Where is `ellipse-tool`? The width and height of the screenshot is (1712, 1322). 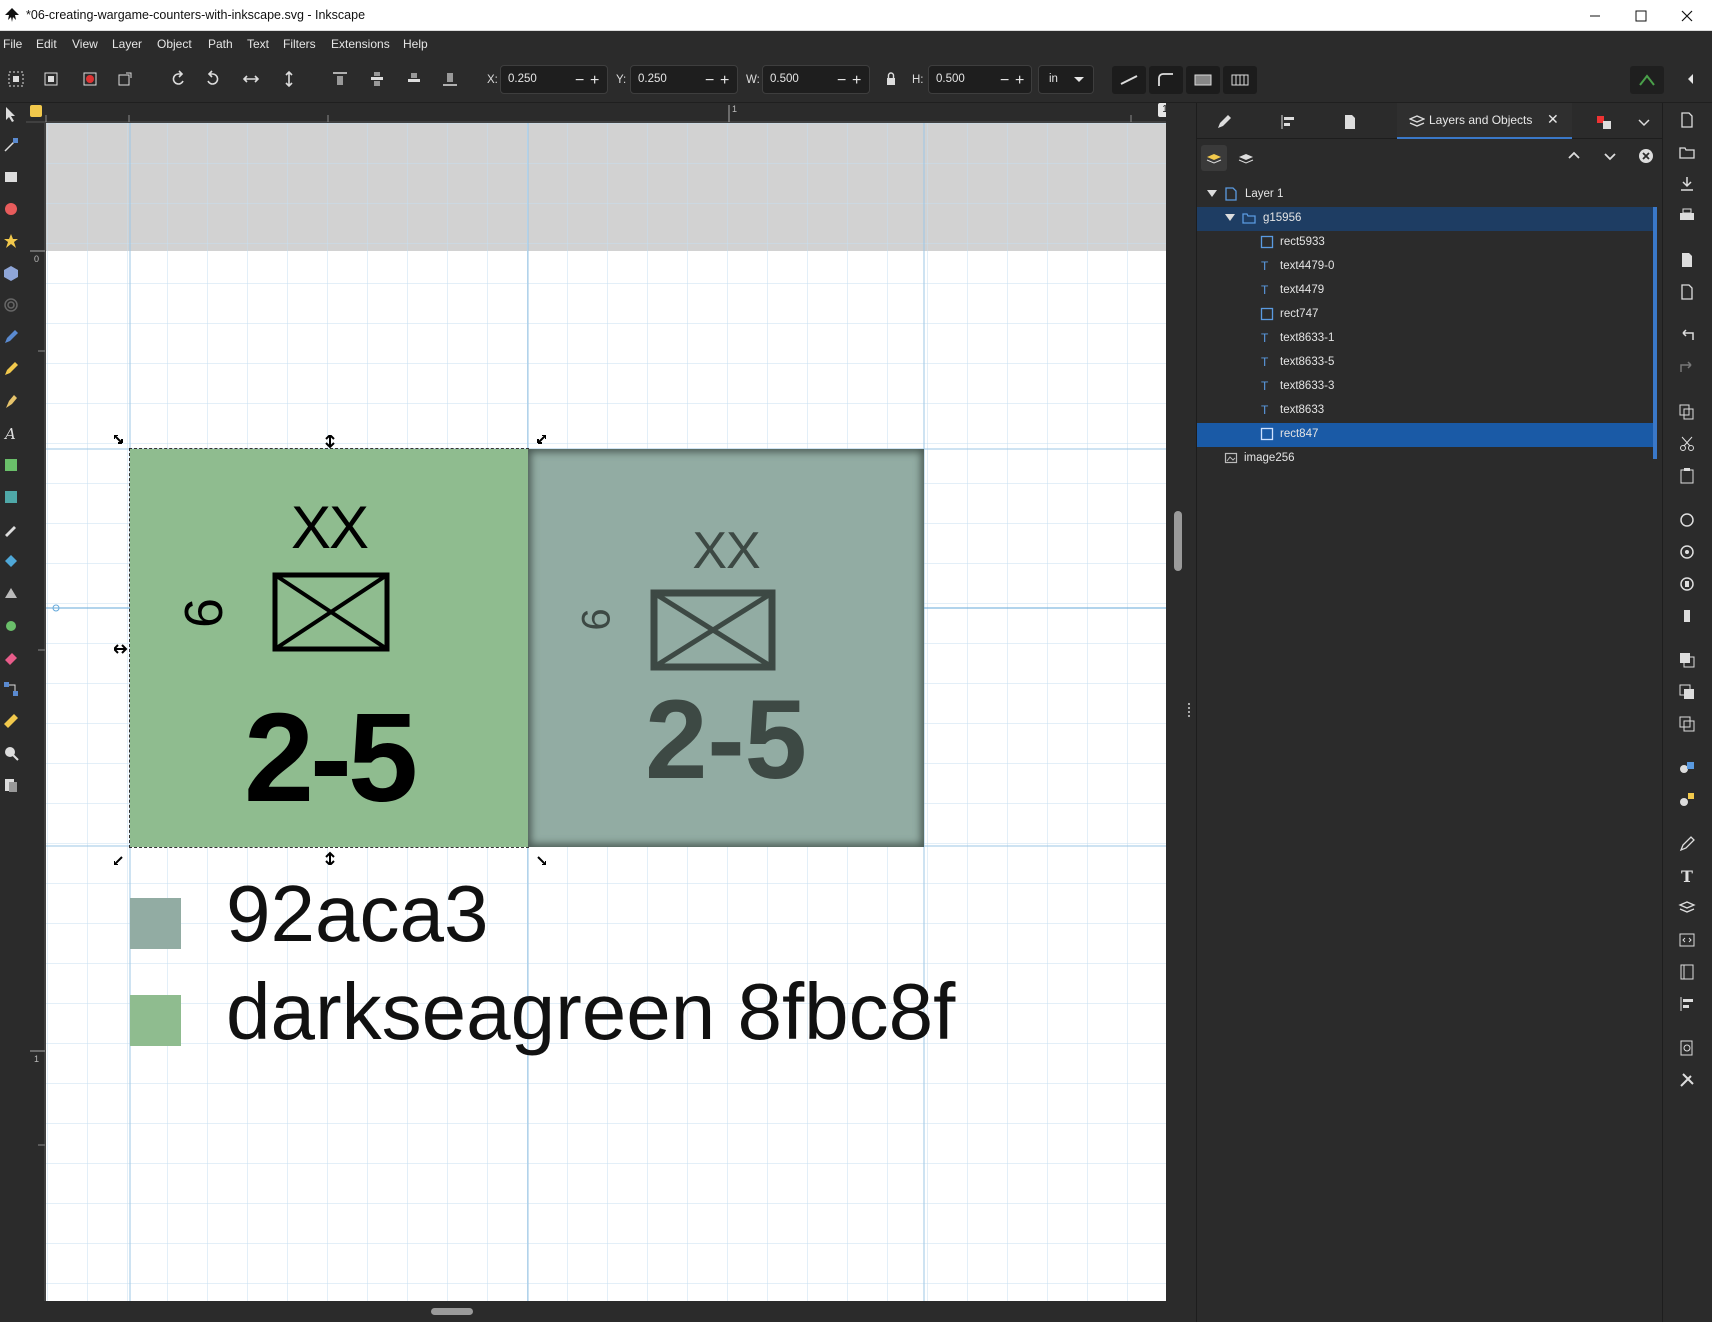 ellipse-tool is located at coordinates (11, 209).